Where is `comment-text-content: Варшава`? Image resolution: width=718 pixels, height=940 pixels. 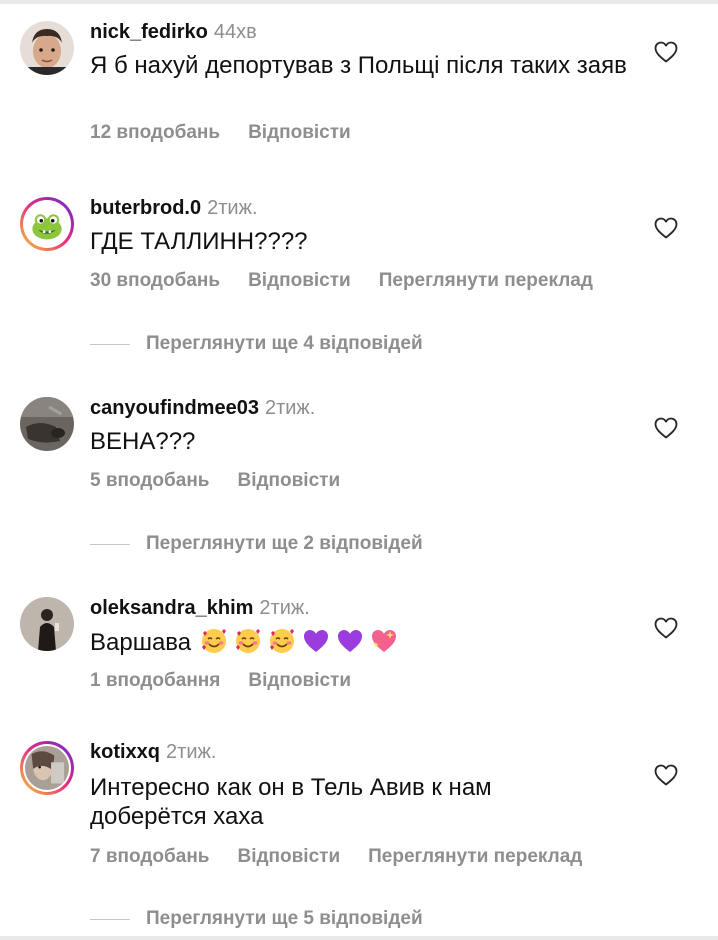
comment-text-content: Варшава is located at coordinates (141, 642).